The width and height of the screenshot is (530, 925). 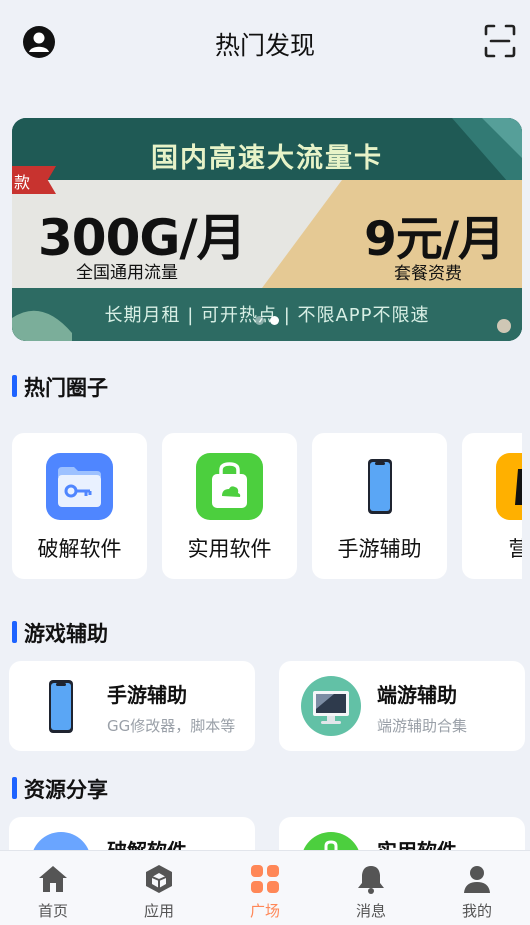 What do you see at coordinates (371, 880) in the screenshot?
I see `bell-icon` at bounding box center [371, 880].